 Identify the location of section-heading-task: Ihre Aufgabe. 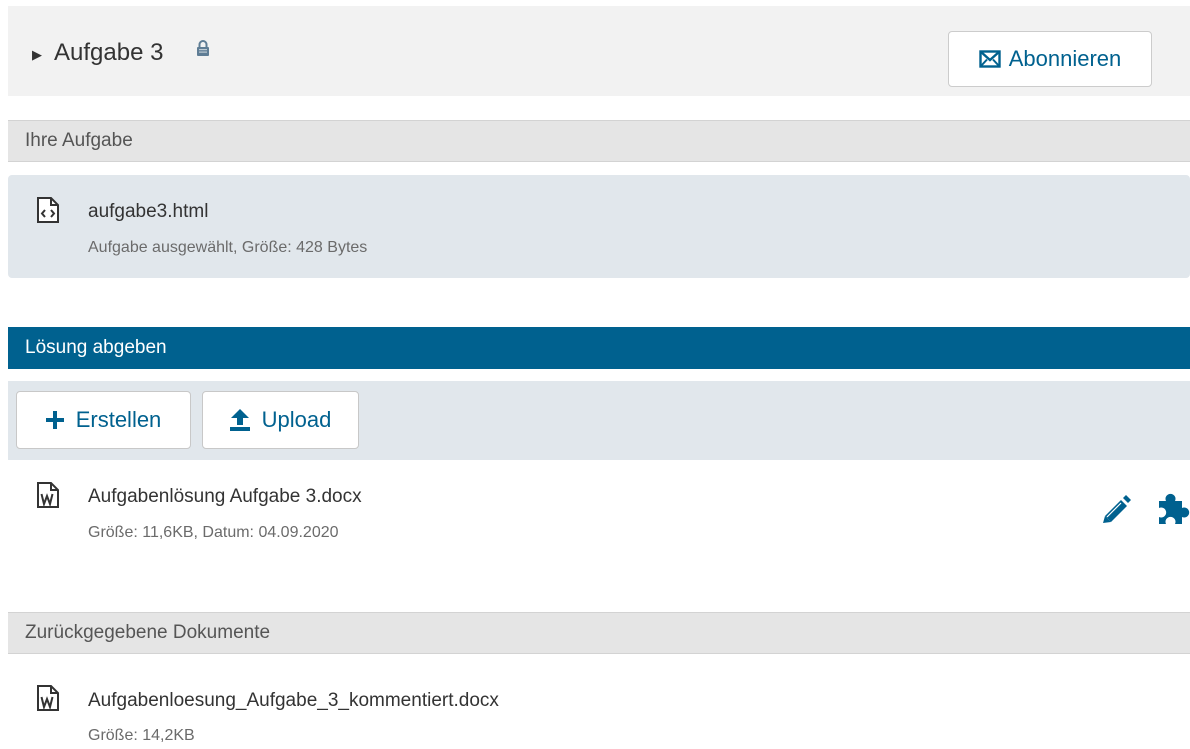
(599, 141).